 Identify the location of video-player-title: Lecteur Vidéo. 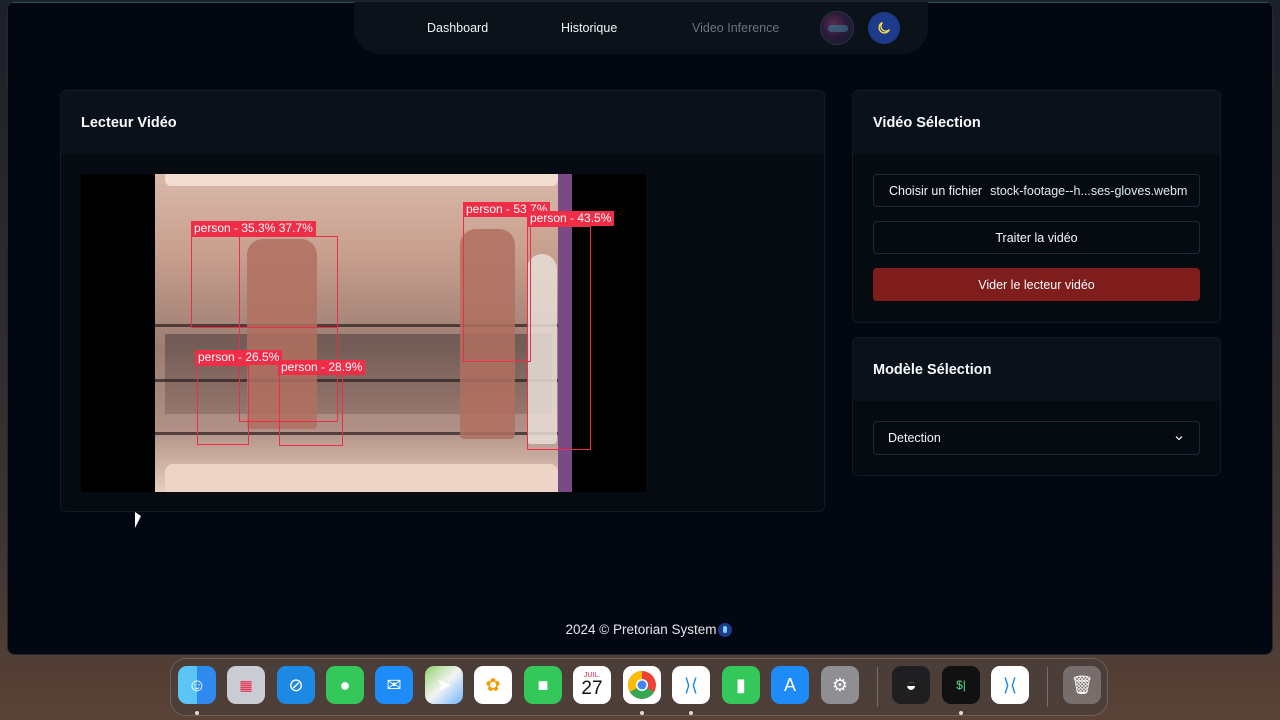
(129, 122).